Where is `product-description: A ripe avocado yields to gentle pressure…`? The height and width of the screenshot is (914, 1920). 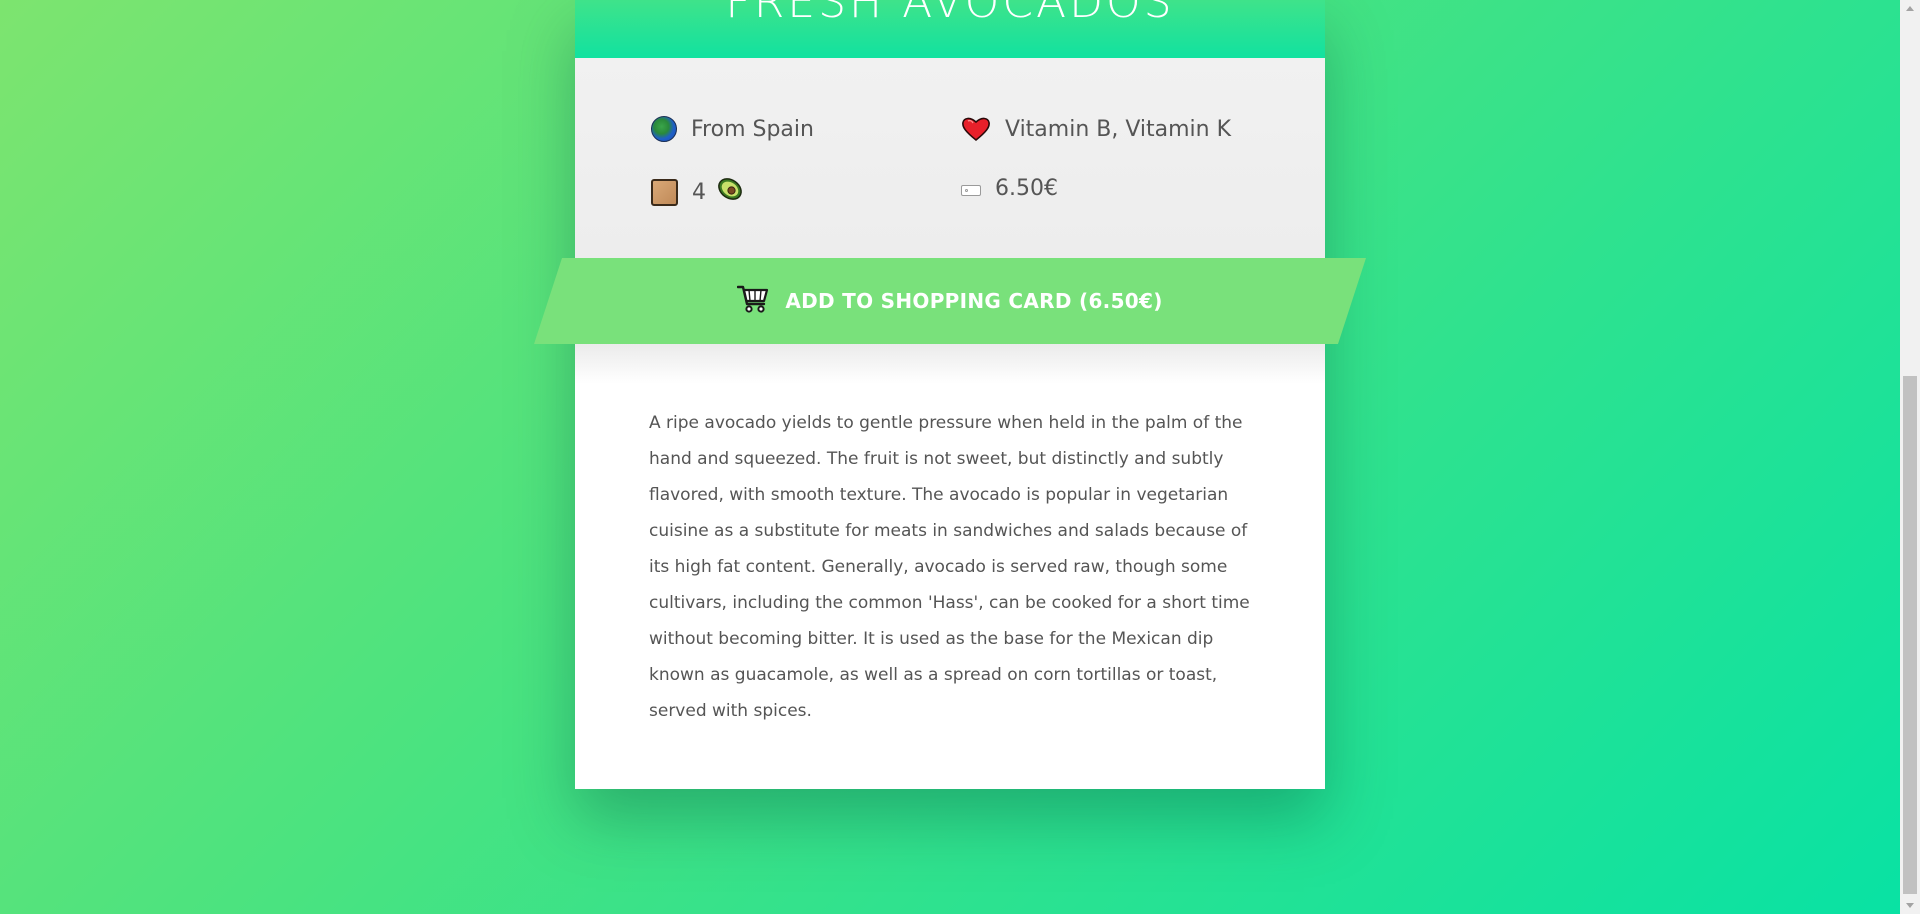 product-description: A ripe avocado yields to gentle pressure… is located at coordinates (949, 567).